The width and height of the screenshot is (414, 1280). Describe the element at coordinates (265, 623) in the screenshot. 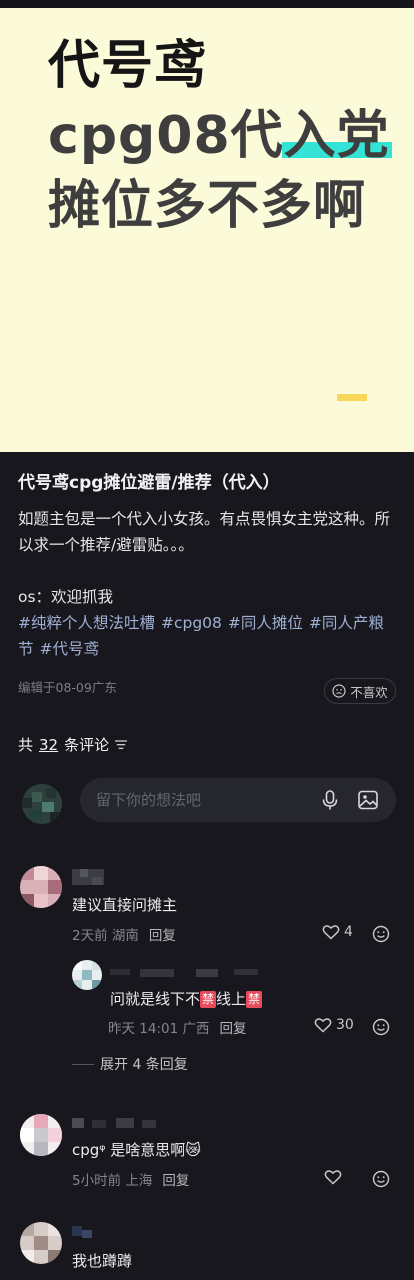

I see `tag-link: #同人摊位` at that location.